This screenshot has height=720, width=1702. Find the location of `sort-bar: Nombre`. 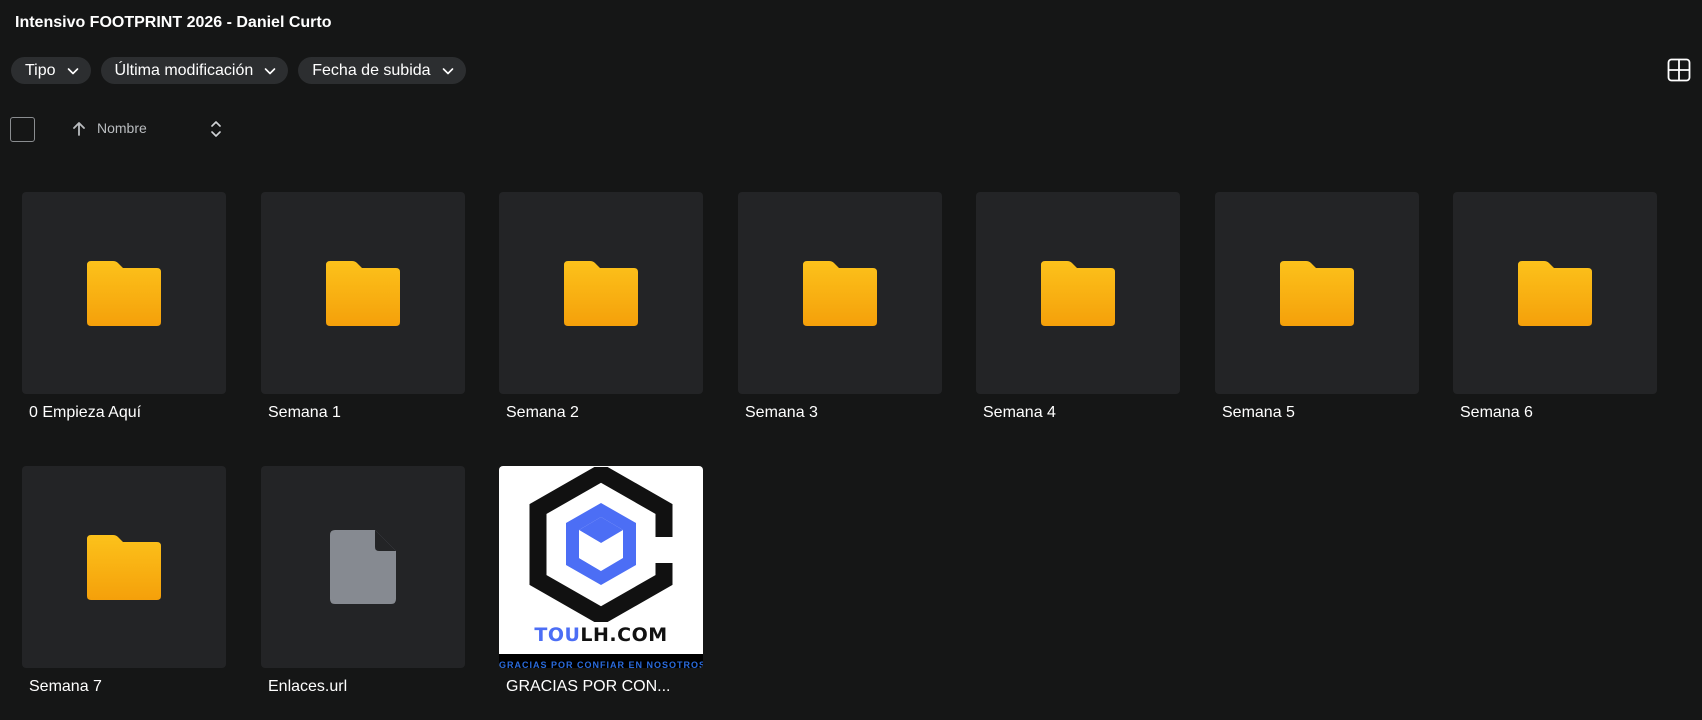

sort-bar: Nombre is located at coordinates (115, 129).